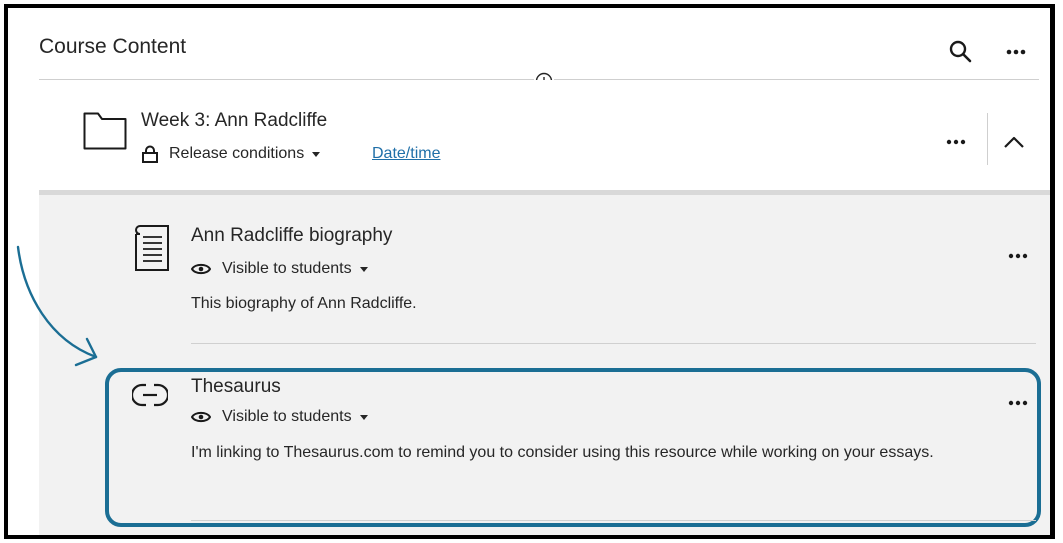 This screenshot has width=1063, height=543. What do you see at coordinates (236, 387) in the screenshot?
I see `item-title: Thesaurus` at bounding box center [236, 387].